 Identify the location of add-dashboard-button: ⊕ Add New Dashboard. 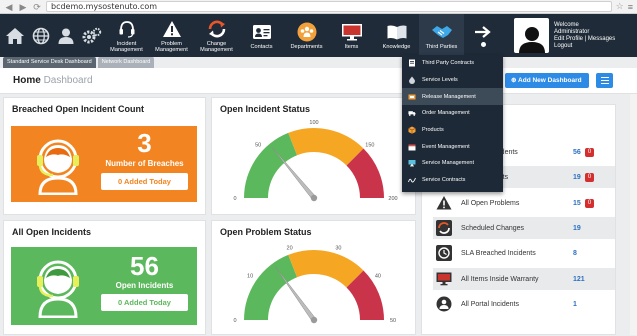
(547, 80).